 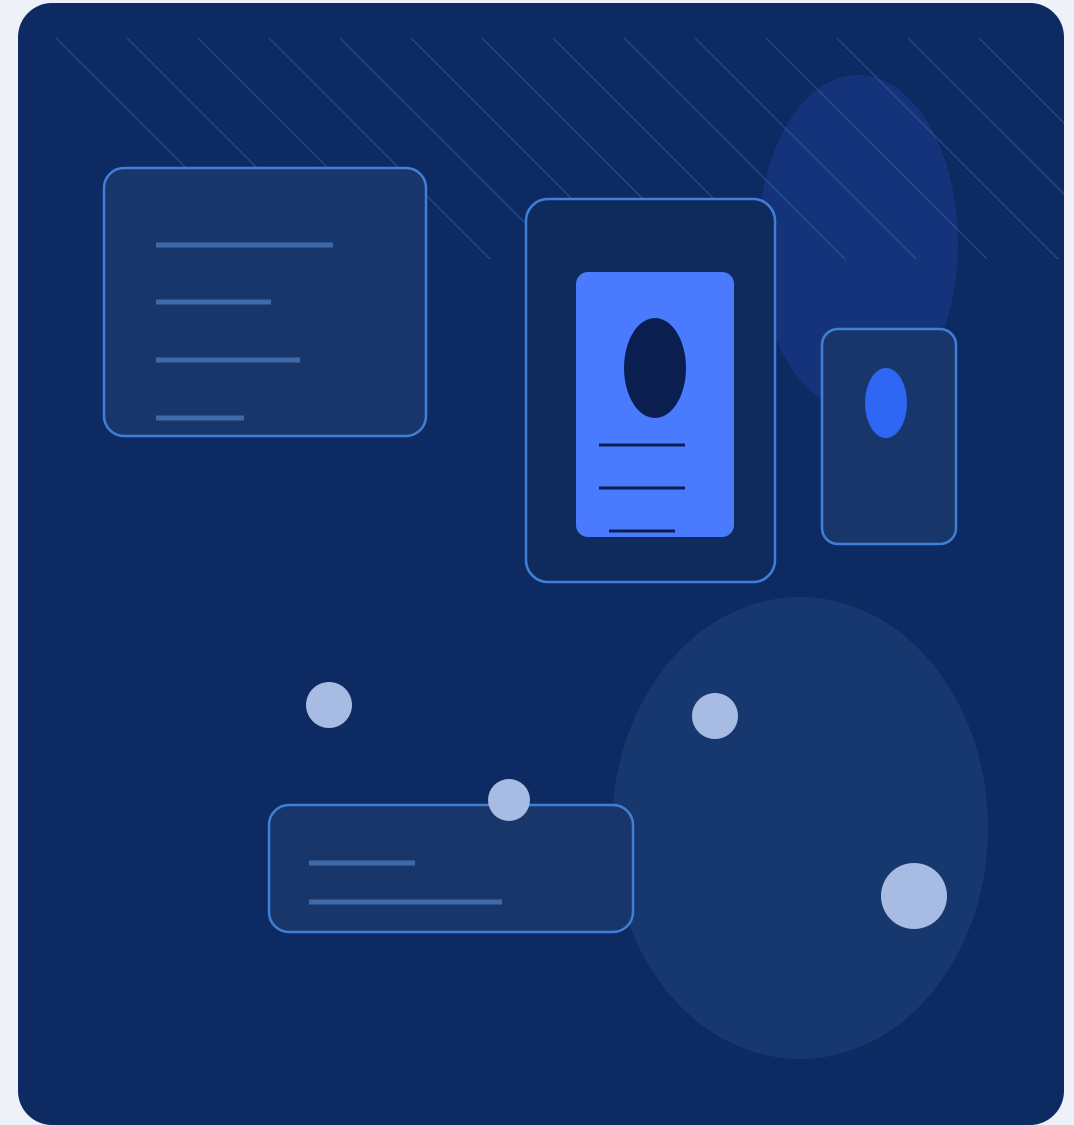 I want to click on document-card-icon, so click(x=265, y=302).